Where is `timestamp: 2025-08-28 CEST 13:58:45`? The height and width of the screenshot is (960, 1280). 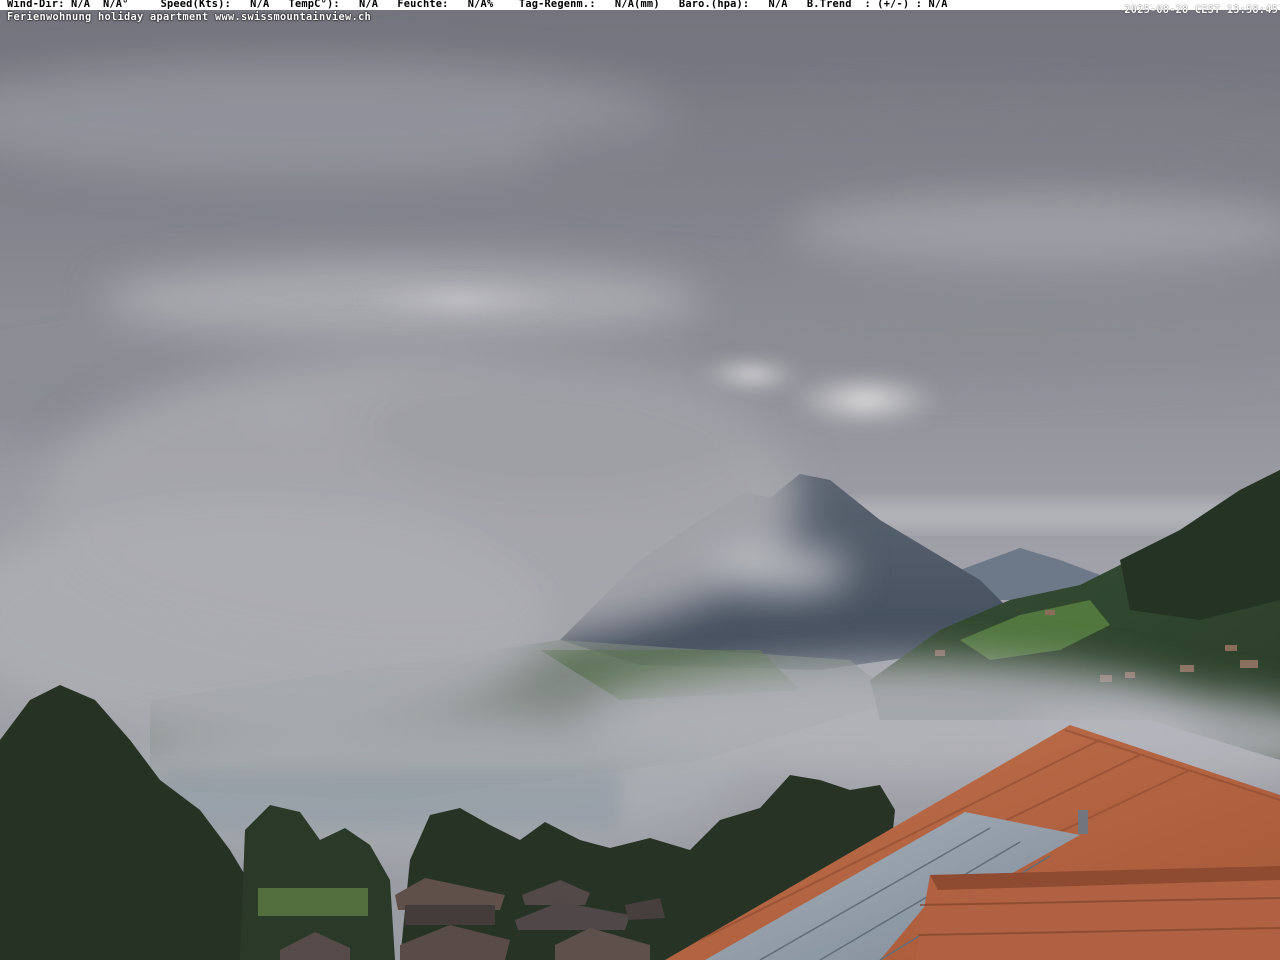 timestamp: 2025-08-28 CEST 13:58:45 is located at coordinates (1201, 10).